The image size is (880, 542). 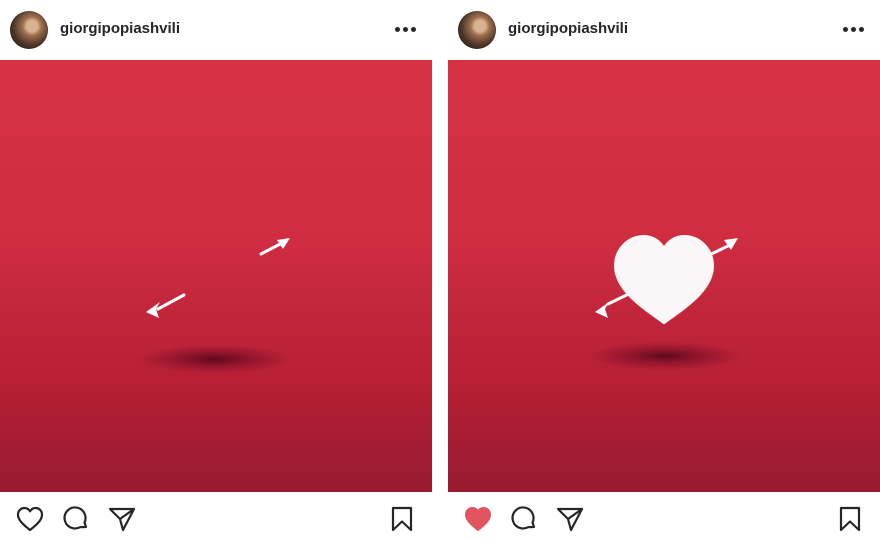 What do you see at coordinates (274, 247) in the screenshot?
I see `arrow-head` at bounding box center [274, 247].